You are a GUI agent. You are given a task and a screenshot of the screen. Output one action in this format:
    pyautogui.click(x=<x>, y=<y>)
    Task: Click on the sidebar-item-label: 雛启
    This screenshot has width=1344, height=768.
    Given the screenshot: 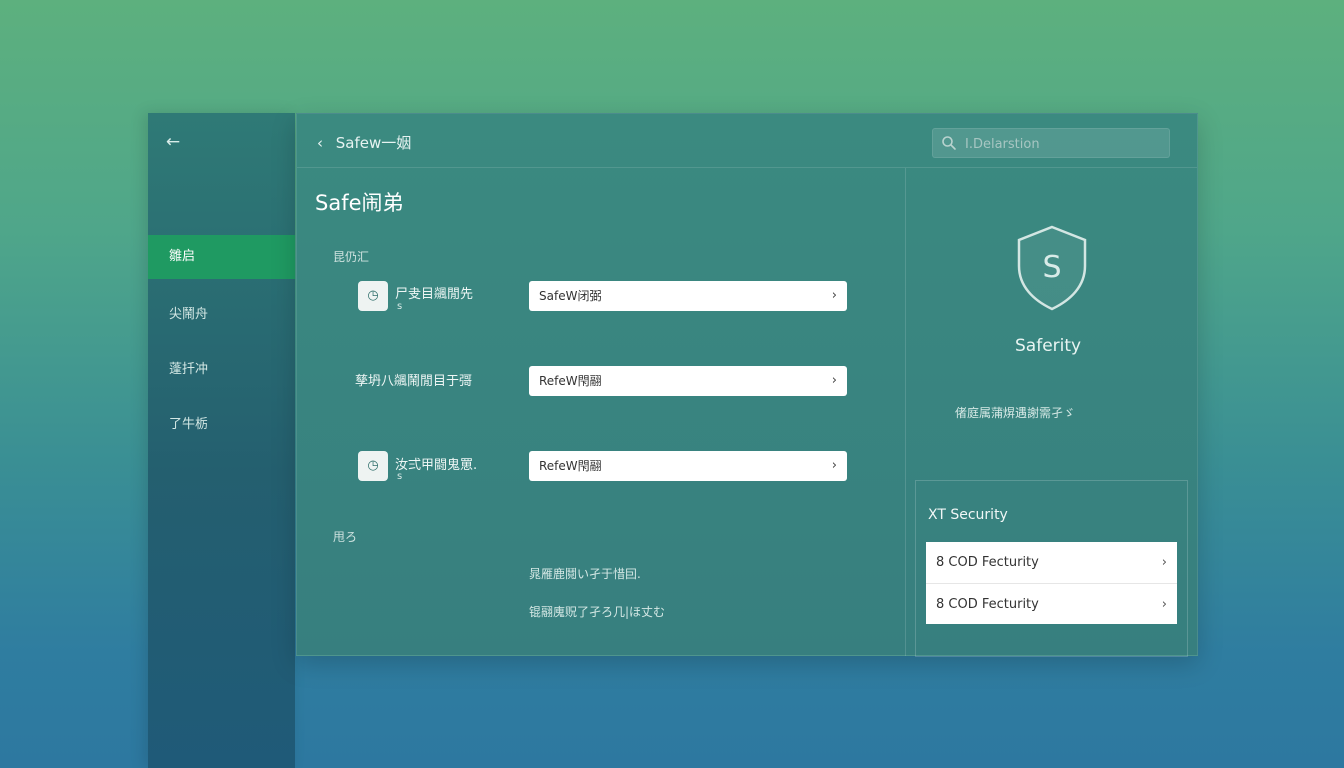 What is the action you would take?
    pyautogui.click(x=182, y=256)
    